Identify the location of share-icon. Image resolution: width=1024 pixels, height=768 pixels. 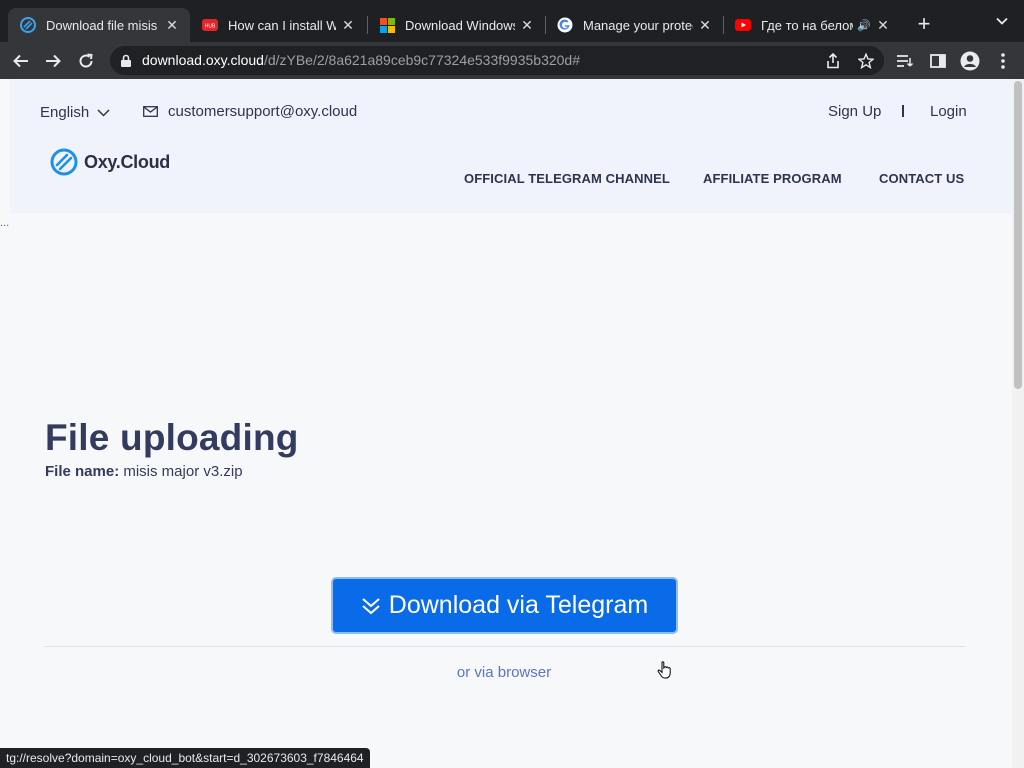
(833, 61).